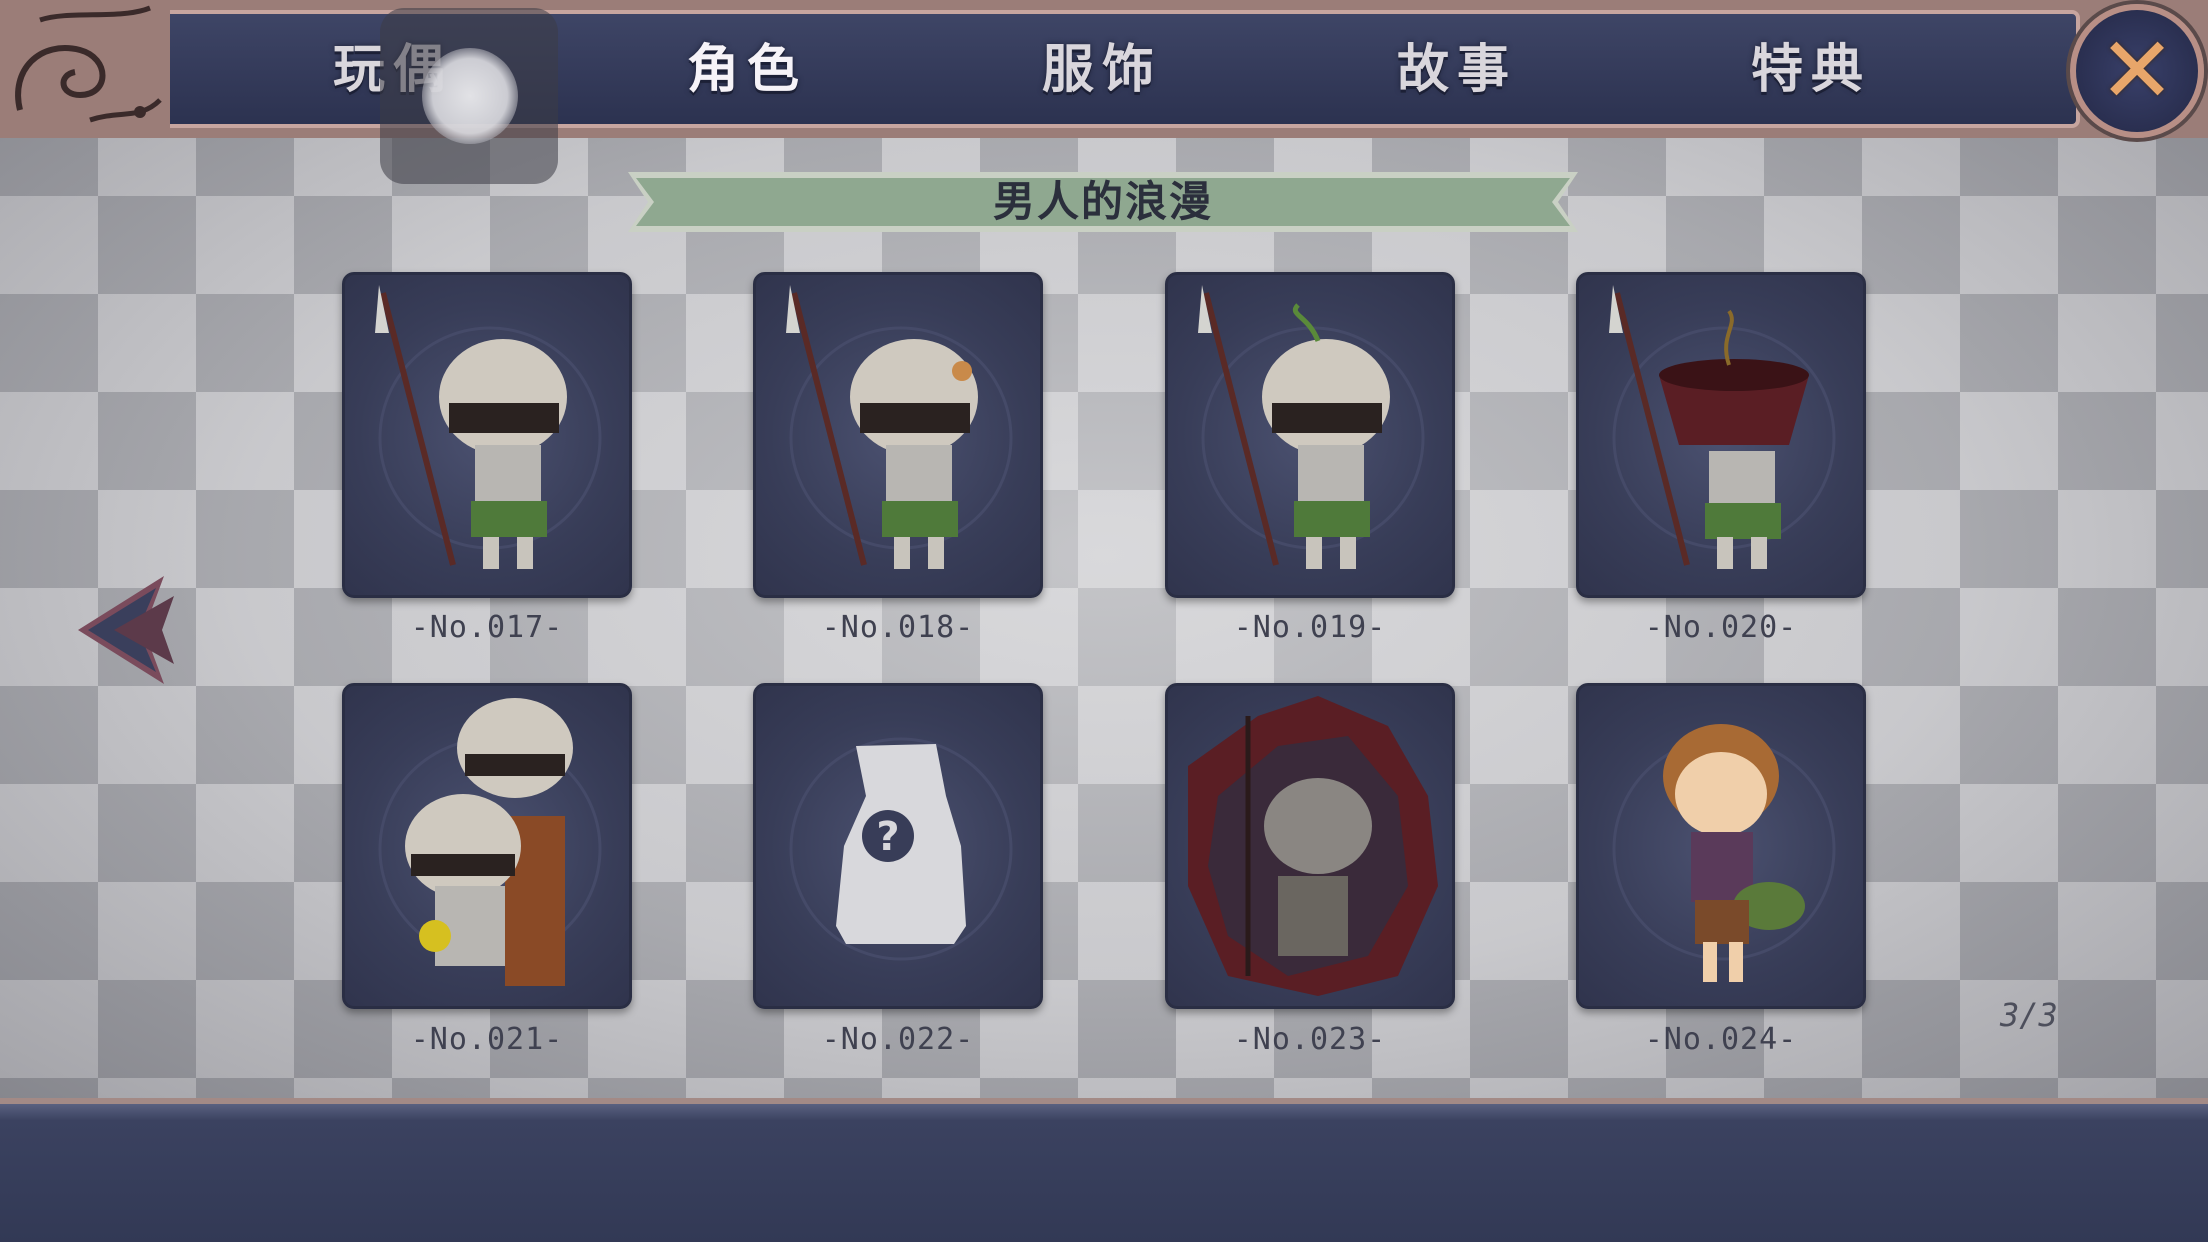 Image resolution: width=2208 pixels, height=1242 pixels. What do you see at coordinates (1811, 70) in the screenshot?
I see `tab-extras: 特典` at bounding box center [1811, 70].